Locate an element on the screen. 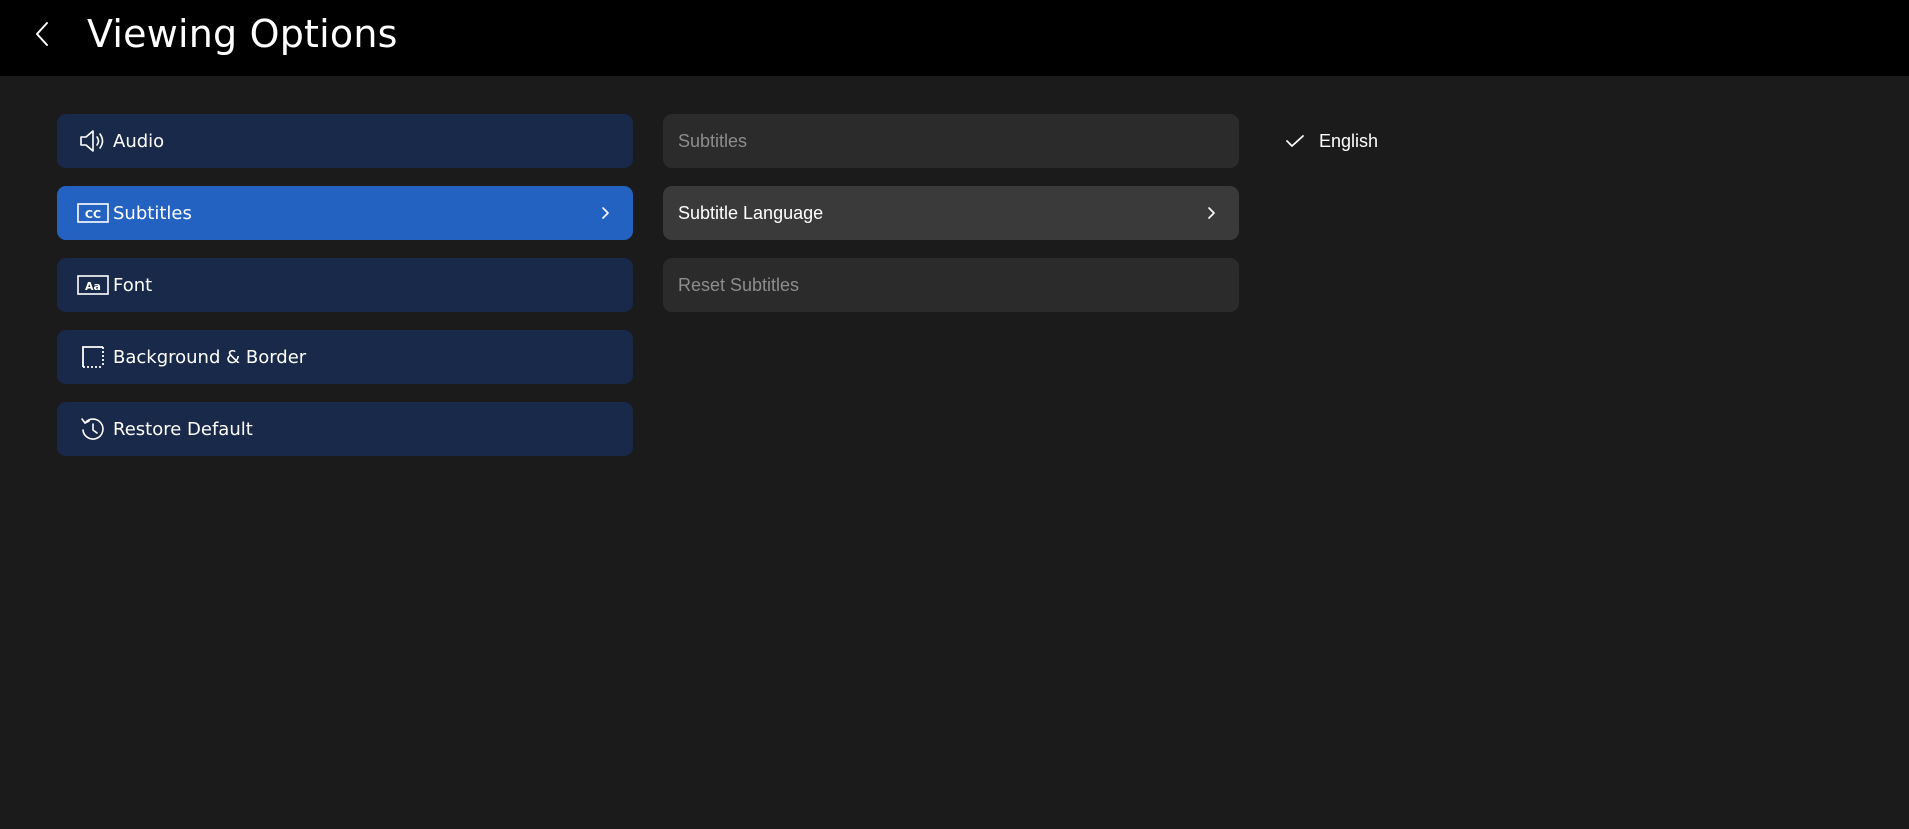 The height and width of the screenshot is (829, 1909). submenu-item-label: Subtitle Language is located at coordinates (751, 212).